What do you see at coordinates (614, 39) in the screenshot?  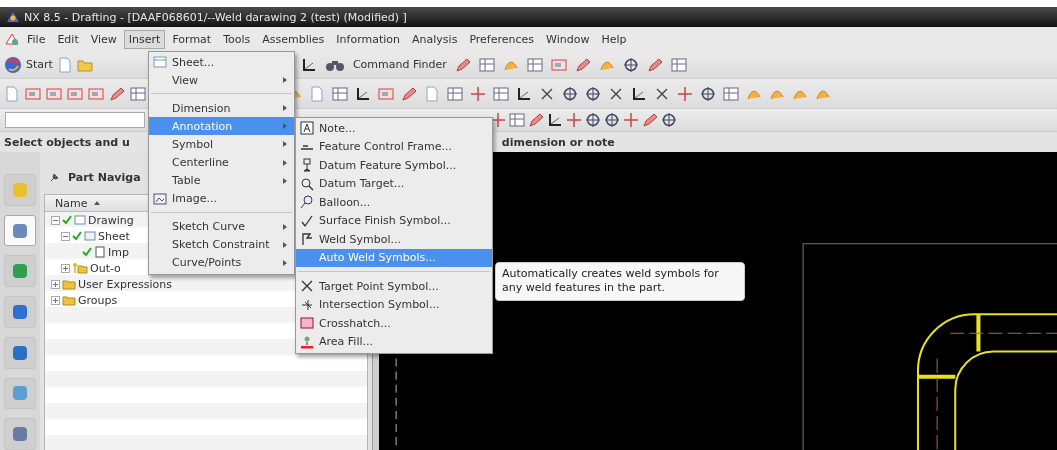 I see `menu: Help` at bounding box center [614, 39].